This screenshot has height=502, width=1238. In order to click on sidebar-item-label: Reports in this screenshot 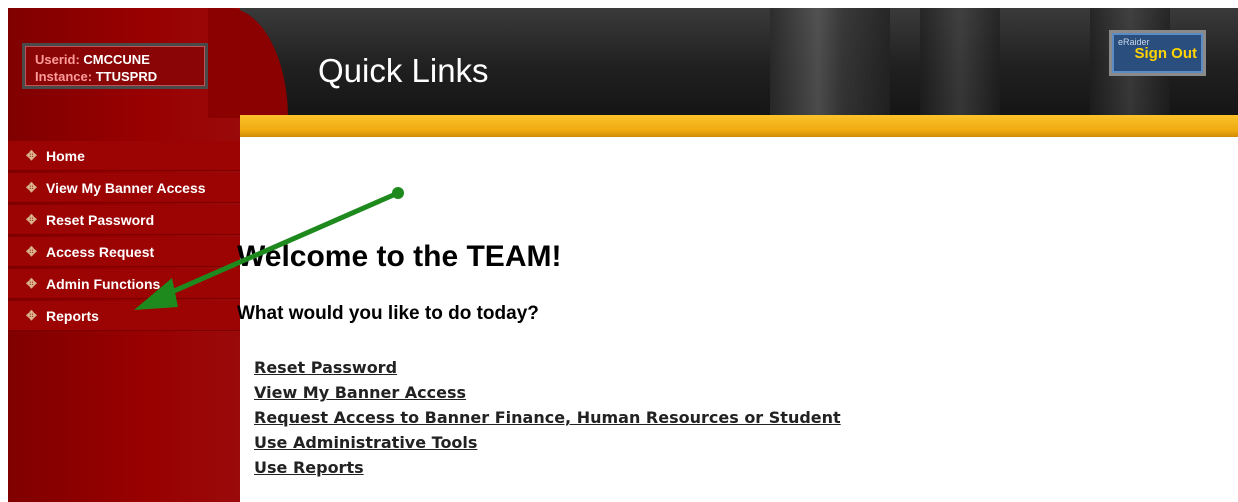, I will do `click(72, 315)`.